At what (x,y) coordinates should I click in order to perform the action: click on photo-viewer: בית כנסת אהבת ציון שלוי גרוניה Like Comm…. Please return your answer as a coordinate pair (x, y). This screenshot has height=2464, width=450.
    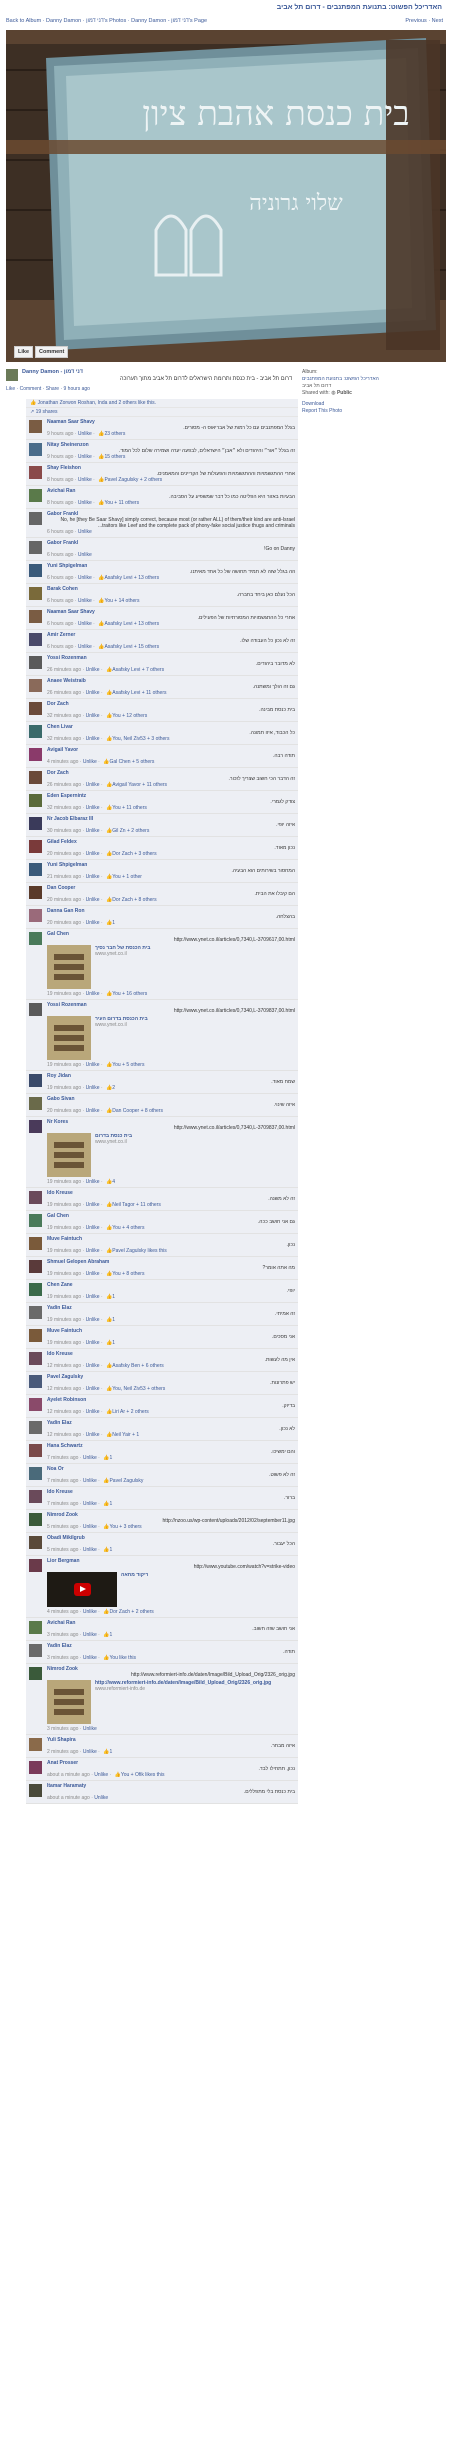
    Looking at the image, I should click on (226, 196).